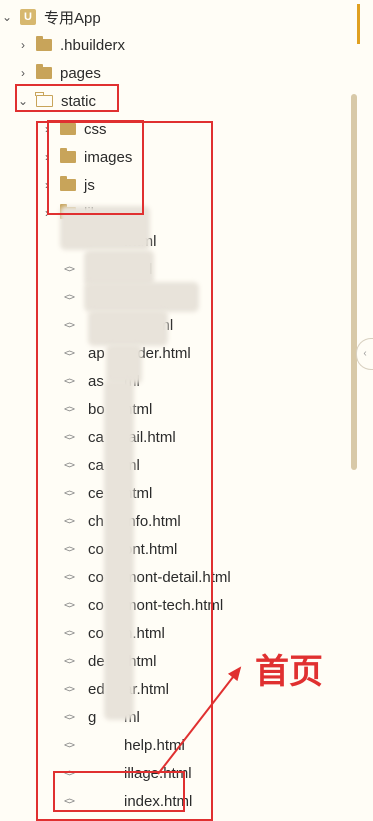 The image size is (373, 821). What do you see at coordinates (199, 720) in the screenshot?
I see `annotation-arrow-icon` at bounding box center [199, 720].